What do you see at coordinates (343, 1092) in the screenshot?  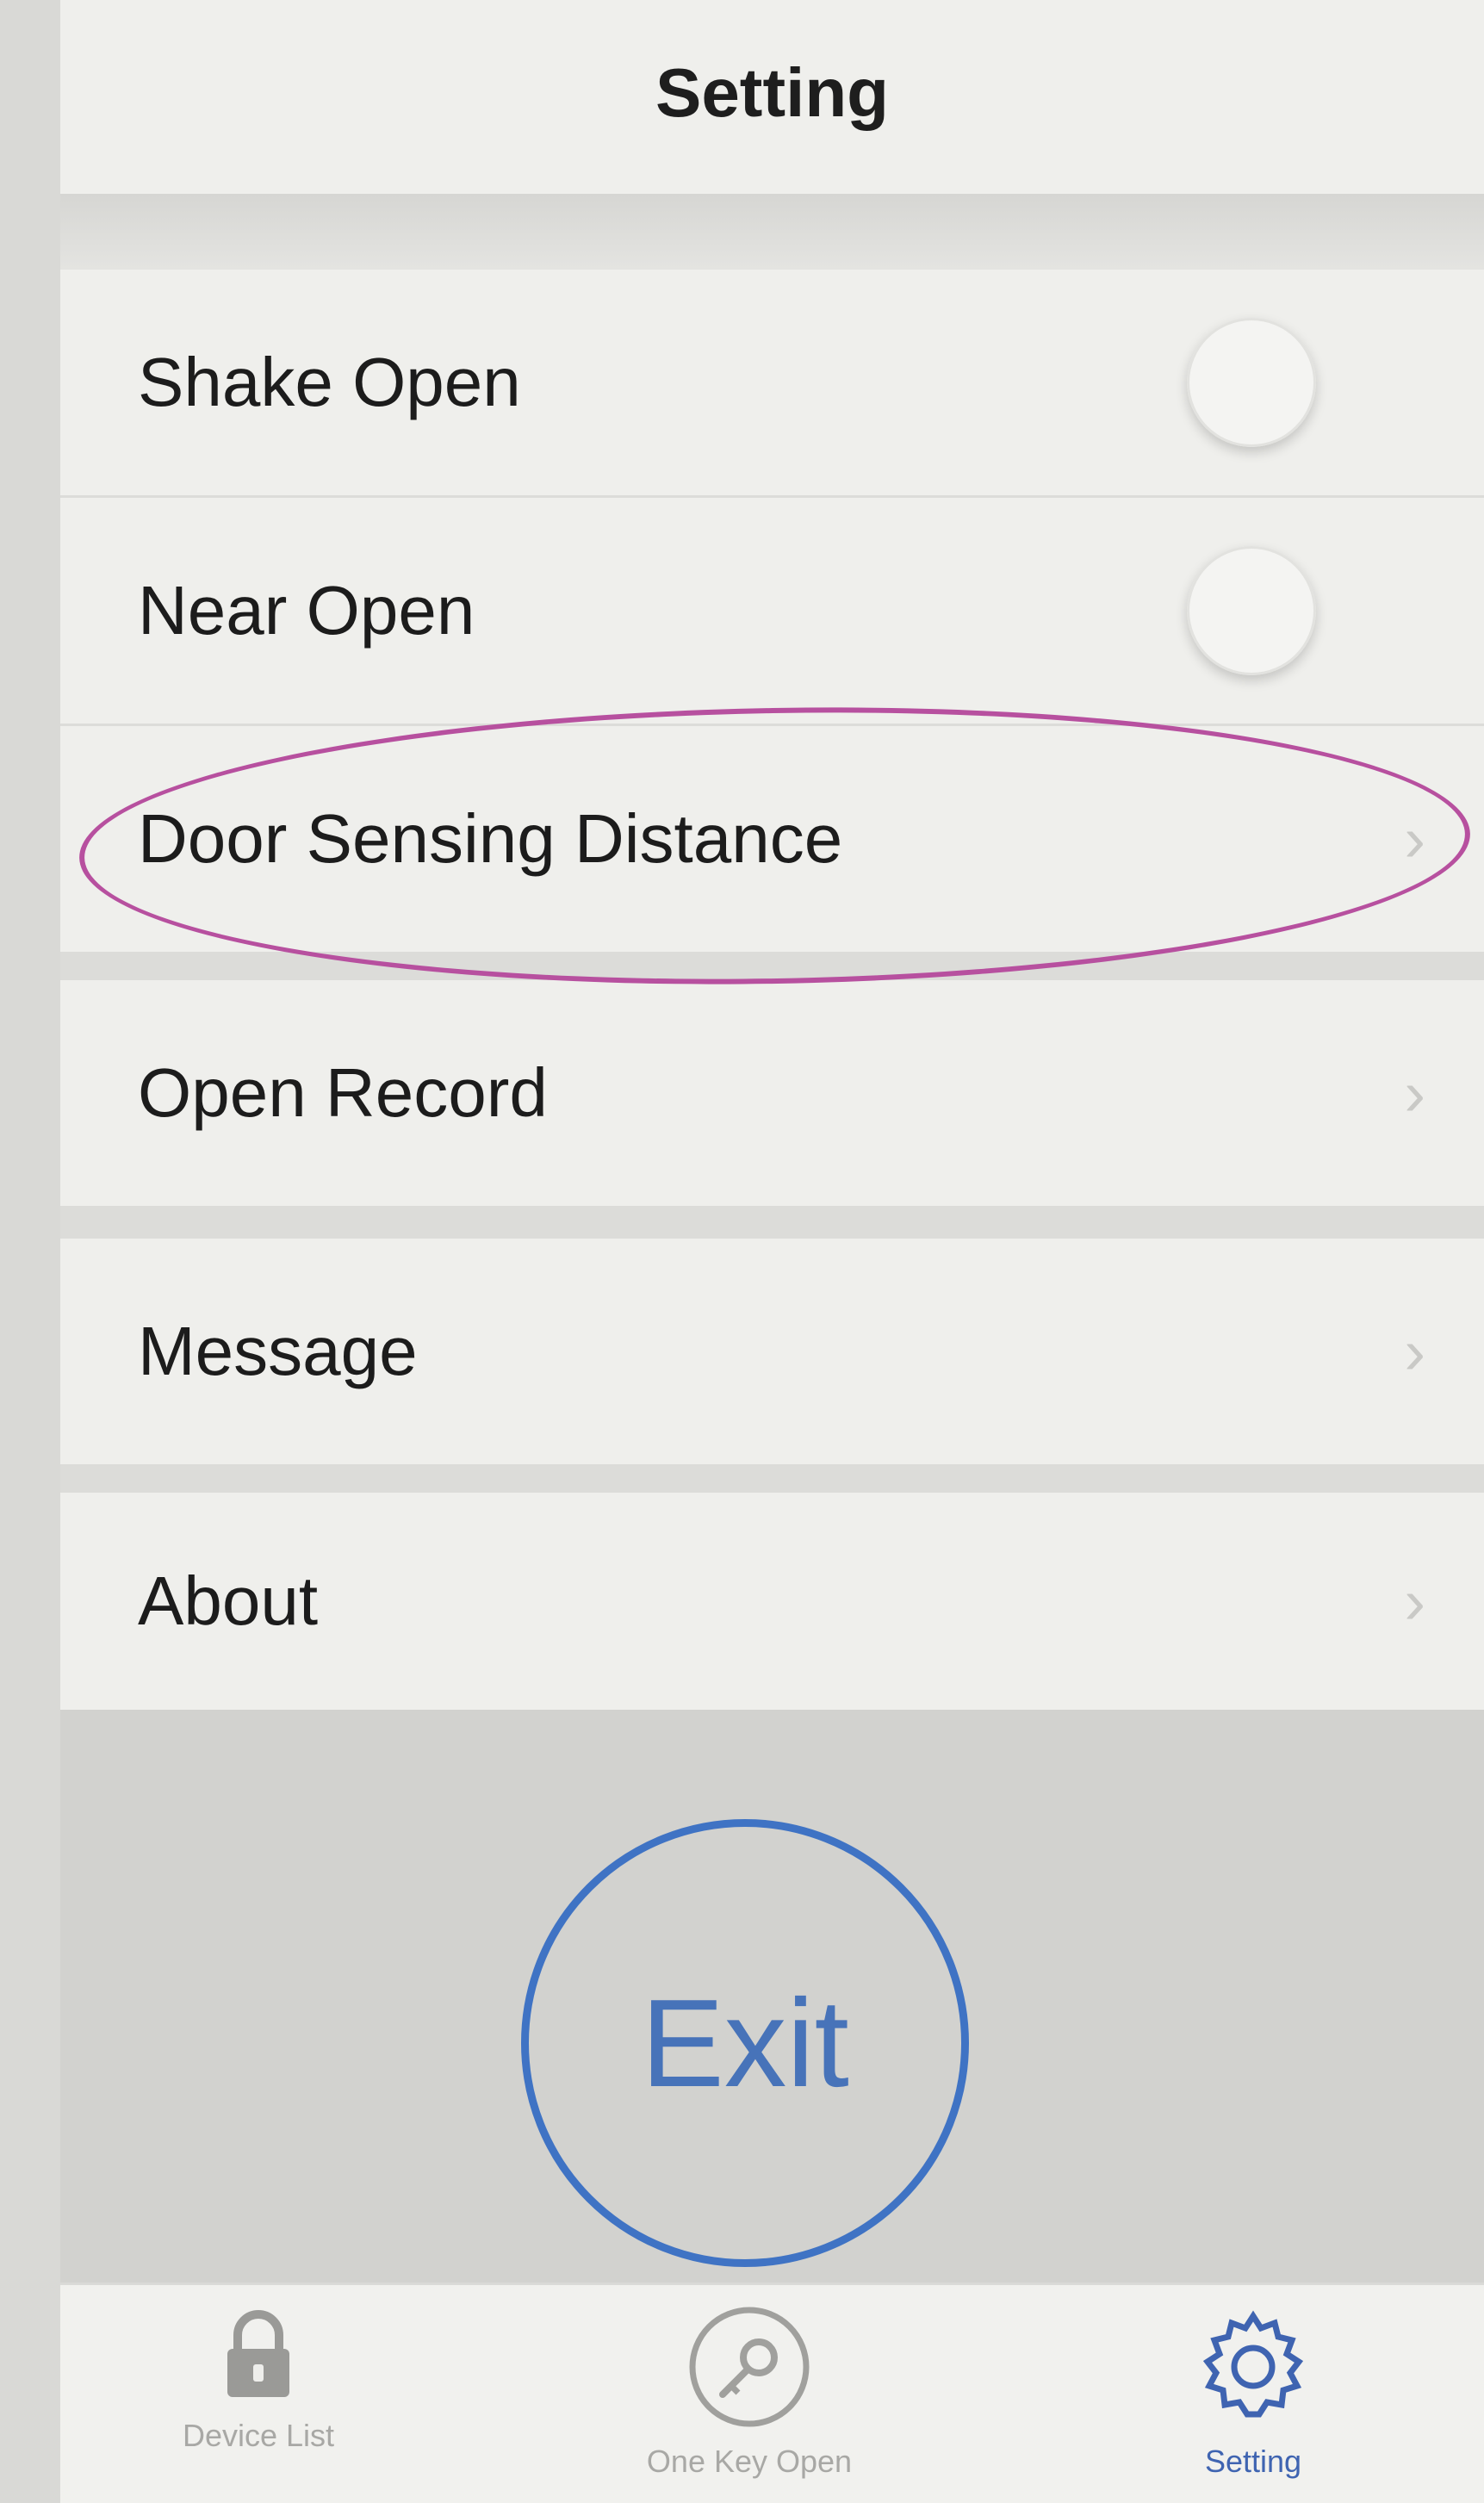 I see `open-record-label: Open Record` at bounding box center [343, 1092].